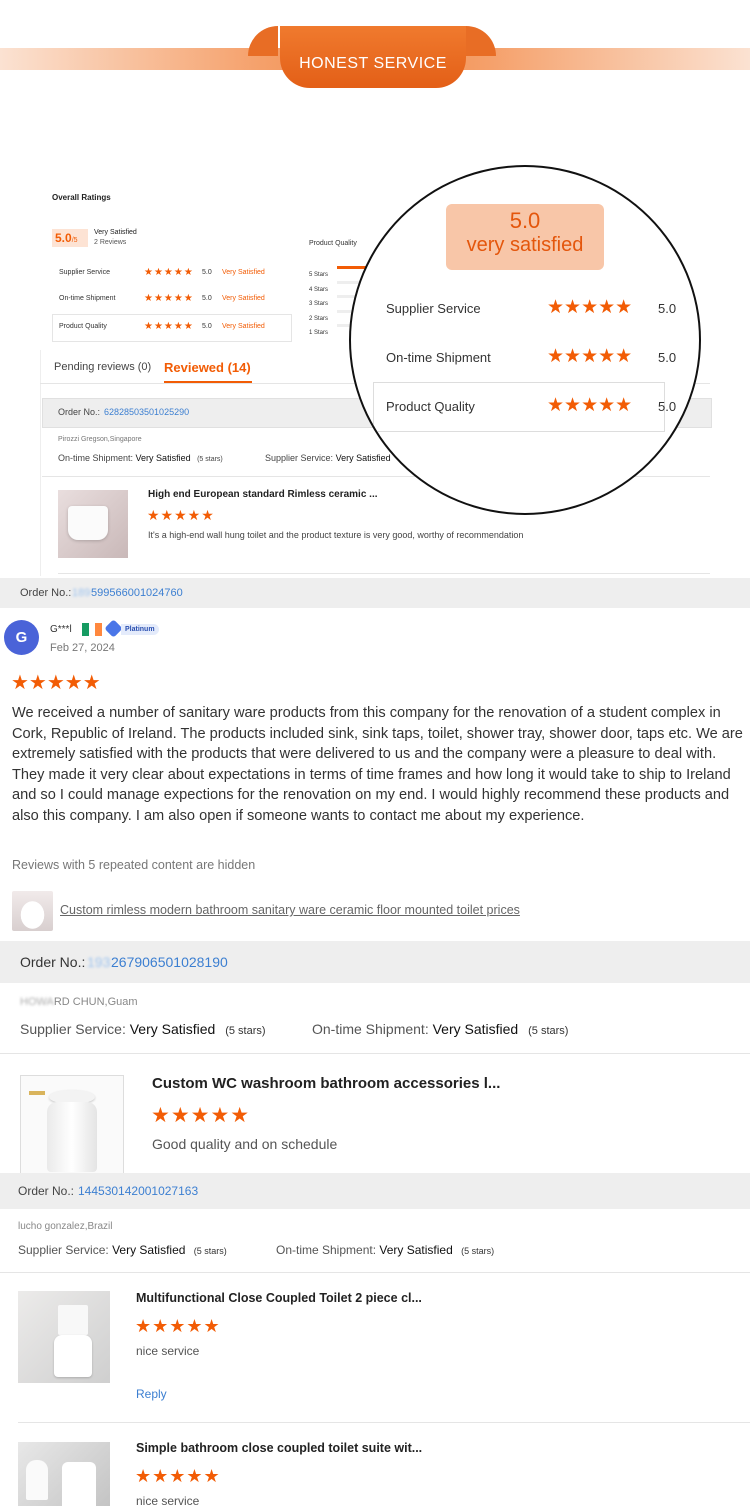 The height and width of the screenshot is (1508, 750). I want to click on avatar: G, so click(21, 637).